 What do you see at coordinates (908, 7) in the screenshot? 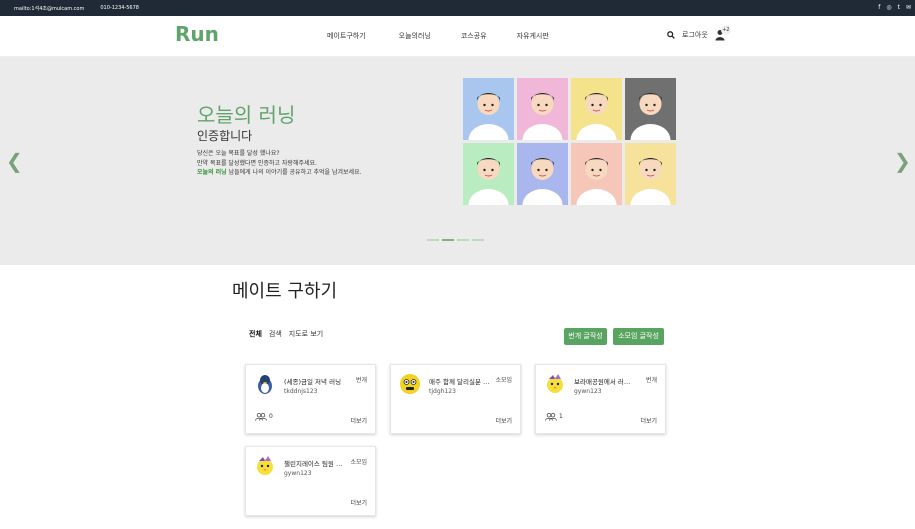
I see `mail-icon: ✉` at bounding box center [908, 7].